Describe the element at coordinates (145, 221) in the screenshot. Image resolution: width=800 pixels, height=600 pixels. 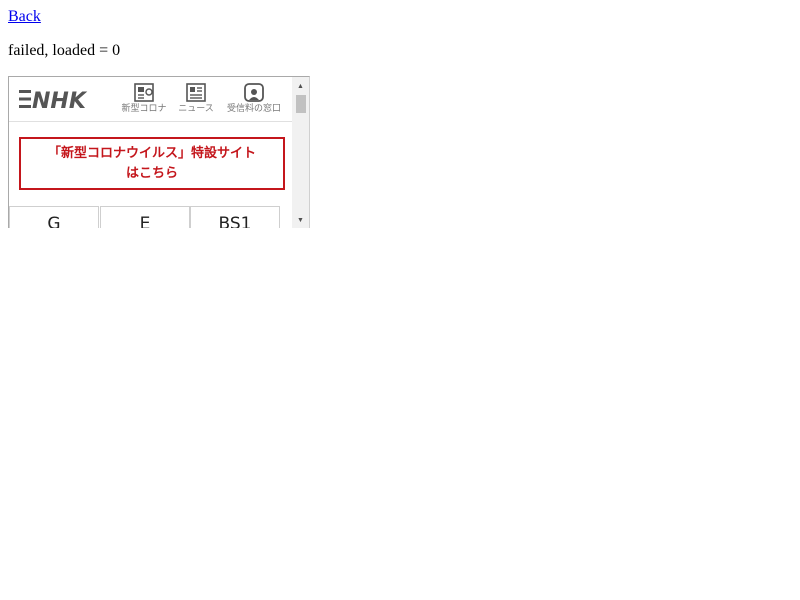
I see `channel-tab-label: E` at that location.